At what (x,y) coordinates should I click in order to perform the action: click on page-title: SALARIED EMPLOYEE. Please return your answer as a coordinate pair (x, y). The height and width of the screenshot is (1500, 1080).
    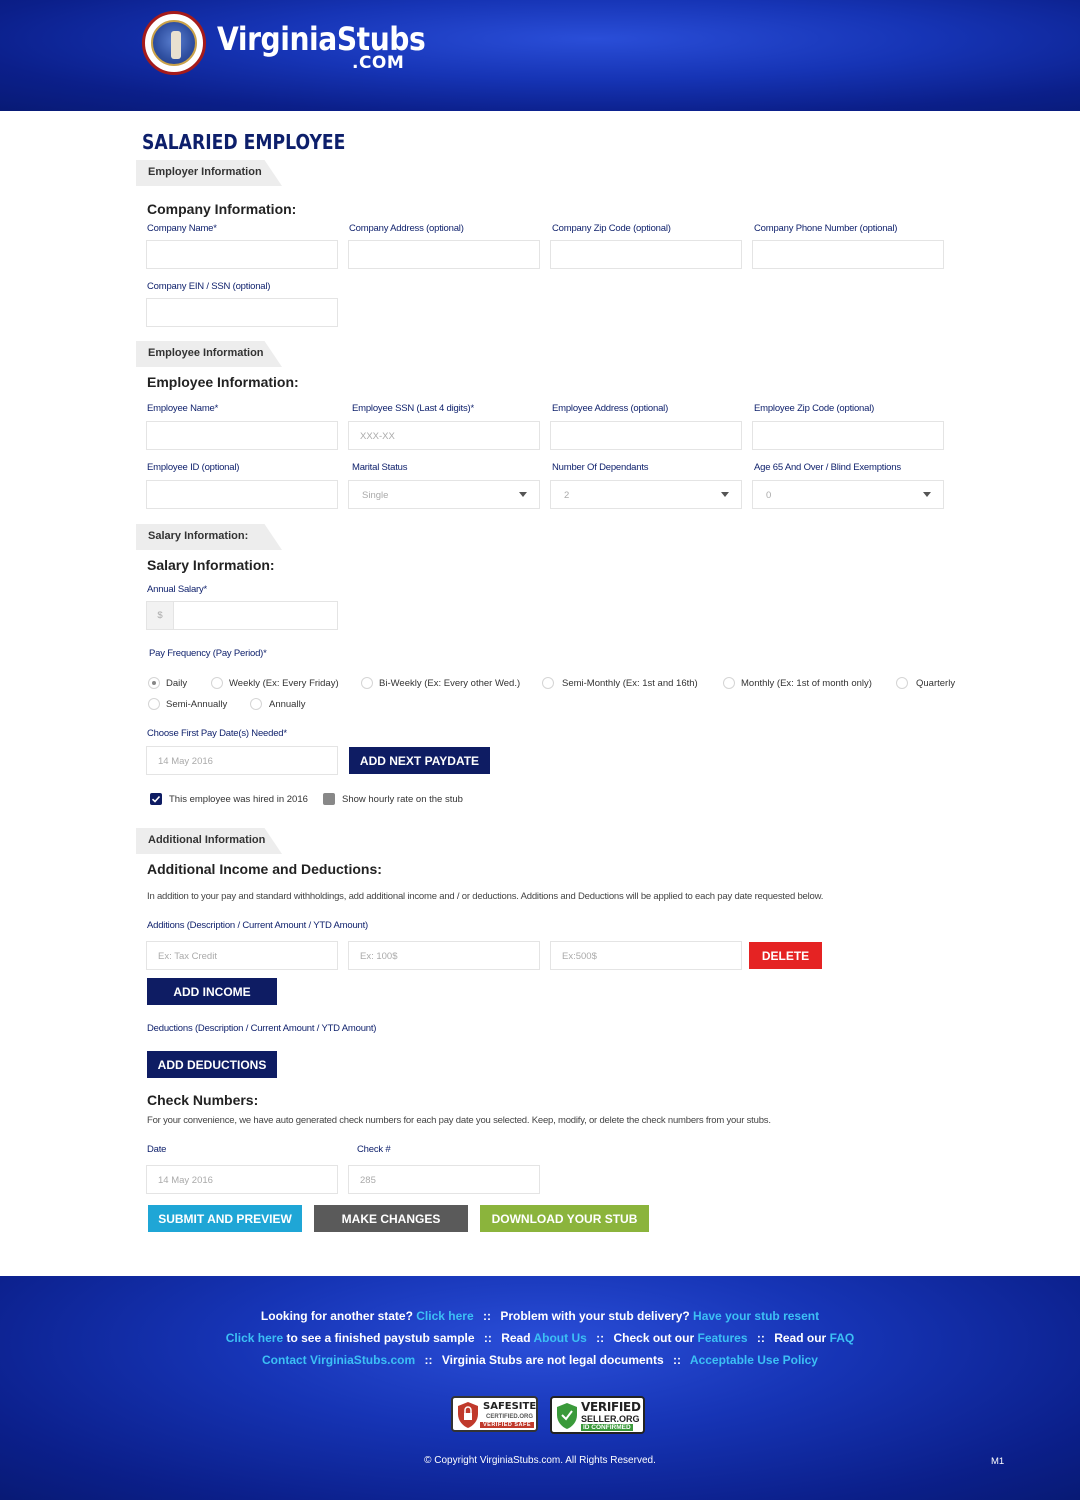
    Looking at the image, I should click on (244, 142).